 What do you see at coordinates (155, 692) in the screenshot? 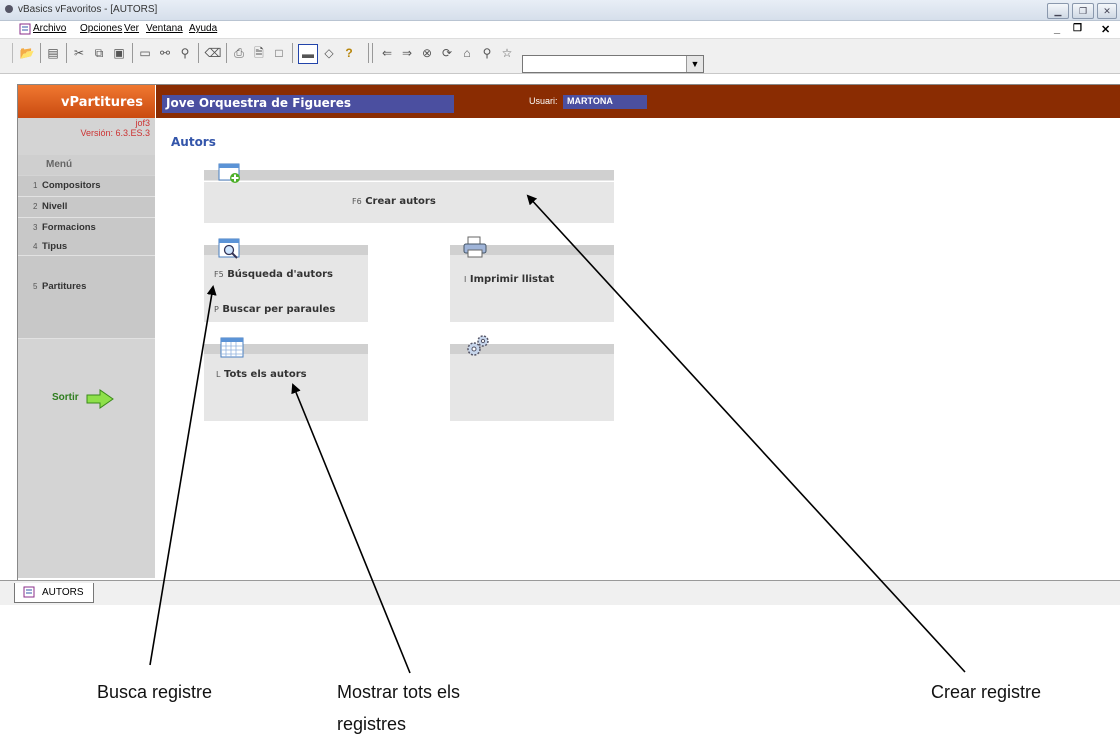
I see `annotation-busca-registre: Busca registre` at bounding box center [155, 692].